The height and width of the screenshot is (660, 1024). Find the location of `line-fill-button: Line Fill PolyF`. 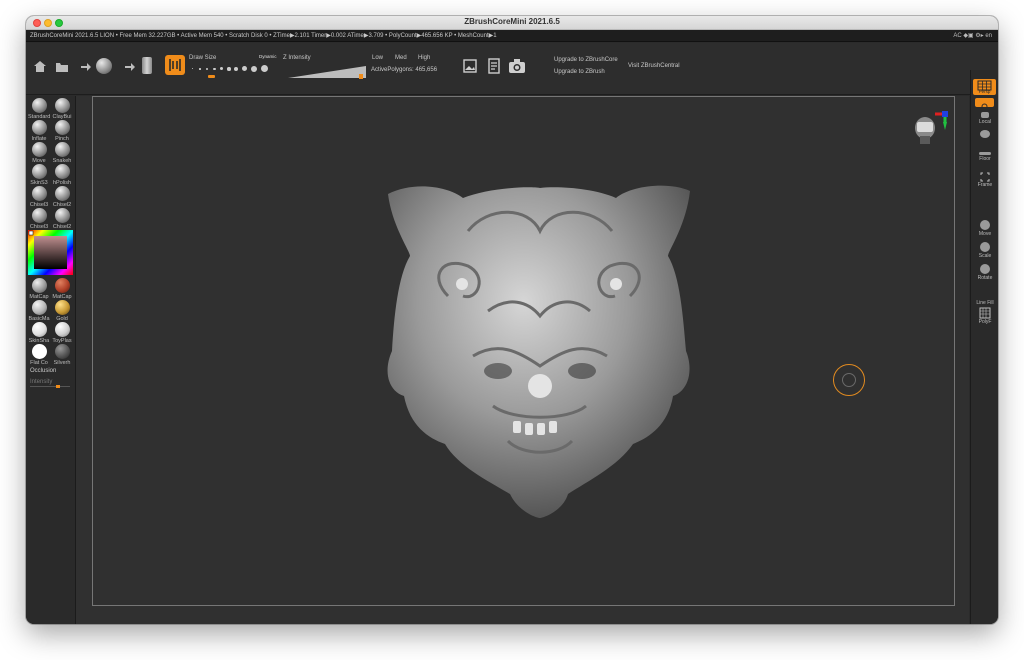

line-fill-button: Line Fill PolyF is located at coordinates (984, 312).